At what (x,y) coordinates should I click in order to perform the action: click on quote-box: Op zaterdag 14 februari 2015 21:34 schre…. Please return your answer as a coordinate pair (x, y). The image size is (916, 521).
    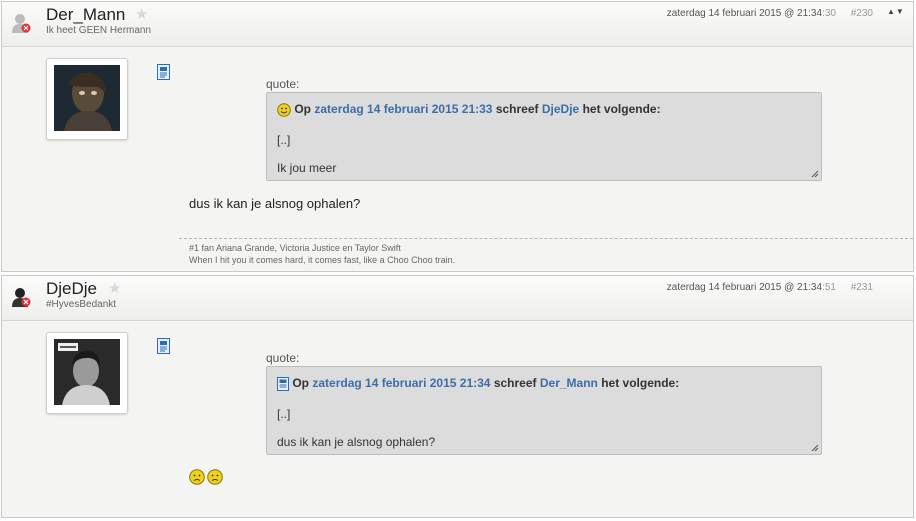
    Looking at the image, I should click on (544, 410).